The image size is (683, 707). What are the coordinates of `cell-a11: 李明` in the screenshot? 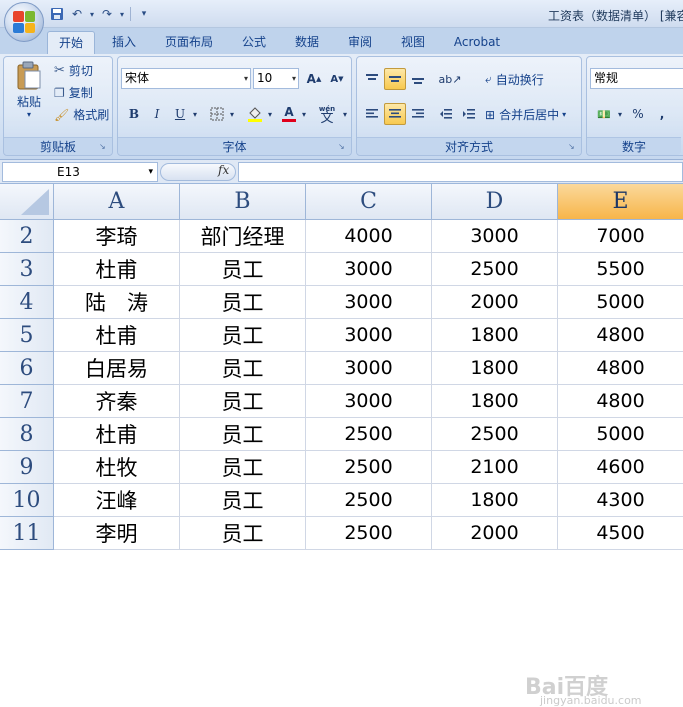 It's located at (117, 533).